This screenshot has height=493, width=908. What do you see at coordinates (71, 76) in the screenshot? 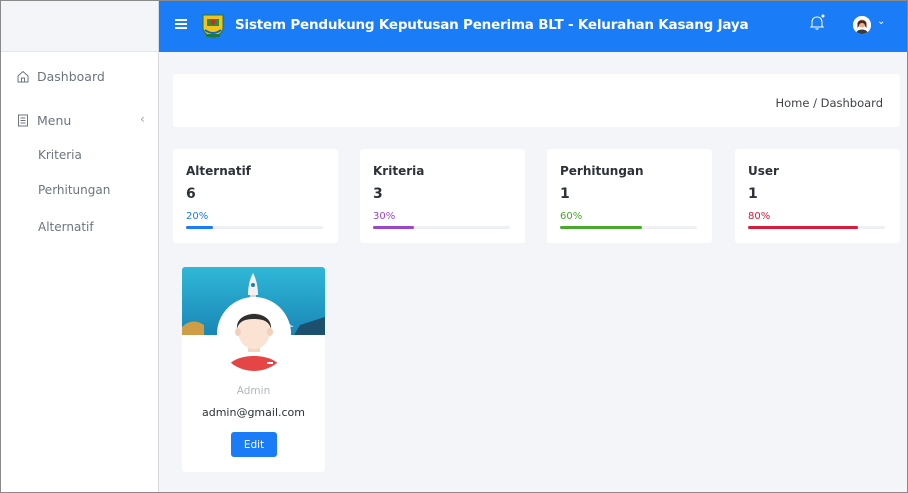
I see `sidebar-item-label: Dashboard` at bounding box center [71, 76].